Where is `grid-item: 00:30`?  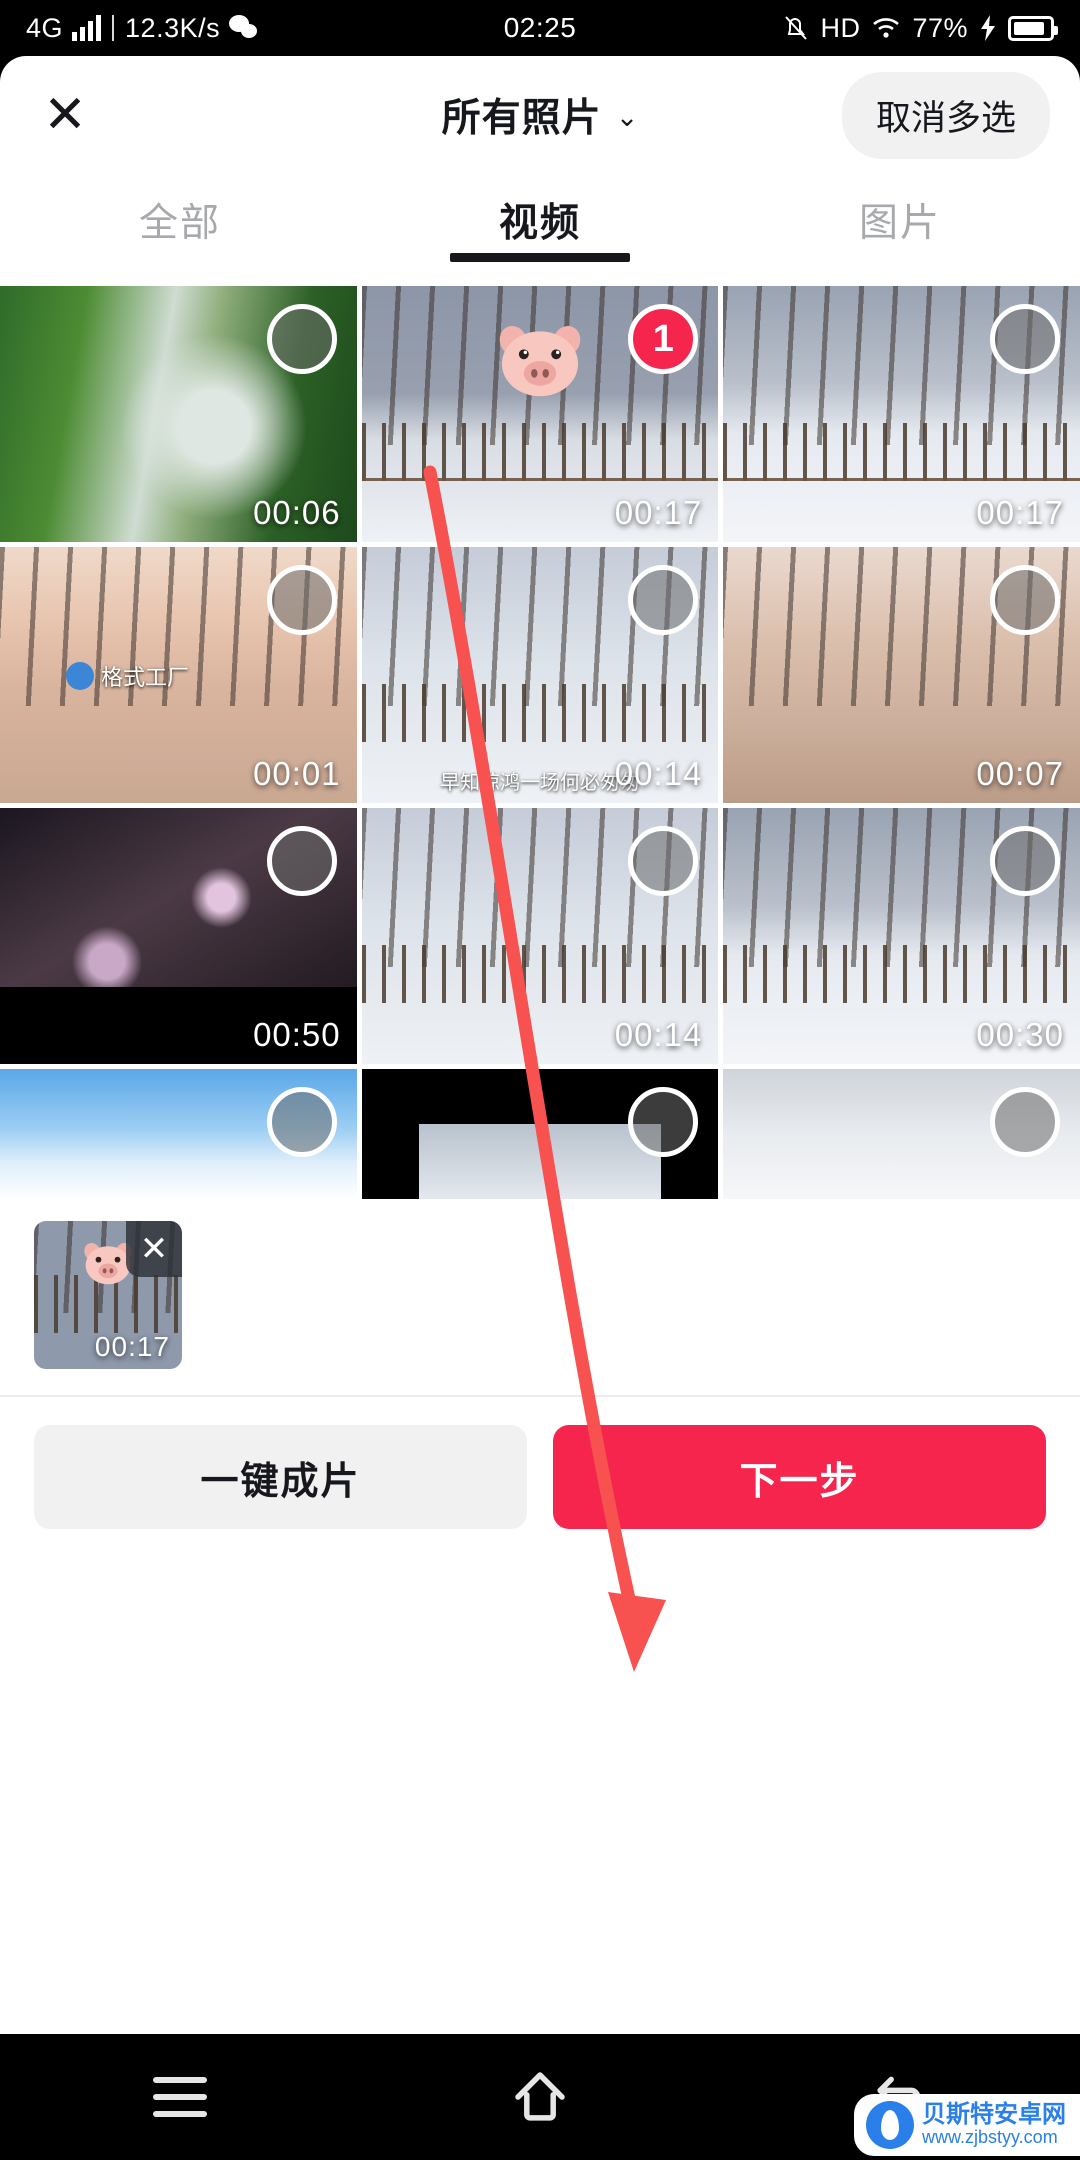
grid-item: 00:30 is located at coordinates (901, 936).